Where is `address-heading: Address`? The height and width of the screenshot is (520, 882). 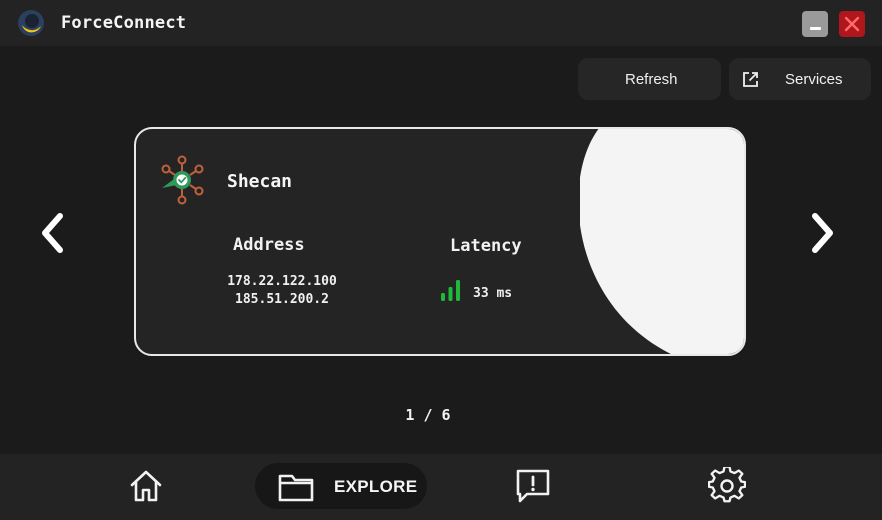
address-heading: Address is located at coordinates (269, 245).